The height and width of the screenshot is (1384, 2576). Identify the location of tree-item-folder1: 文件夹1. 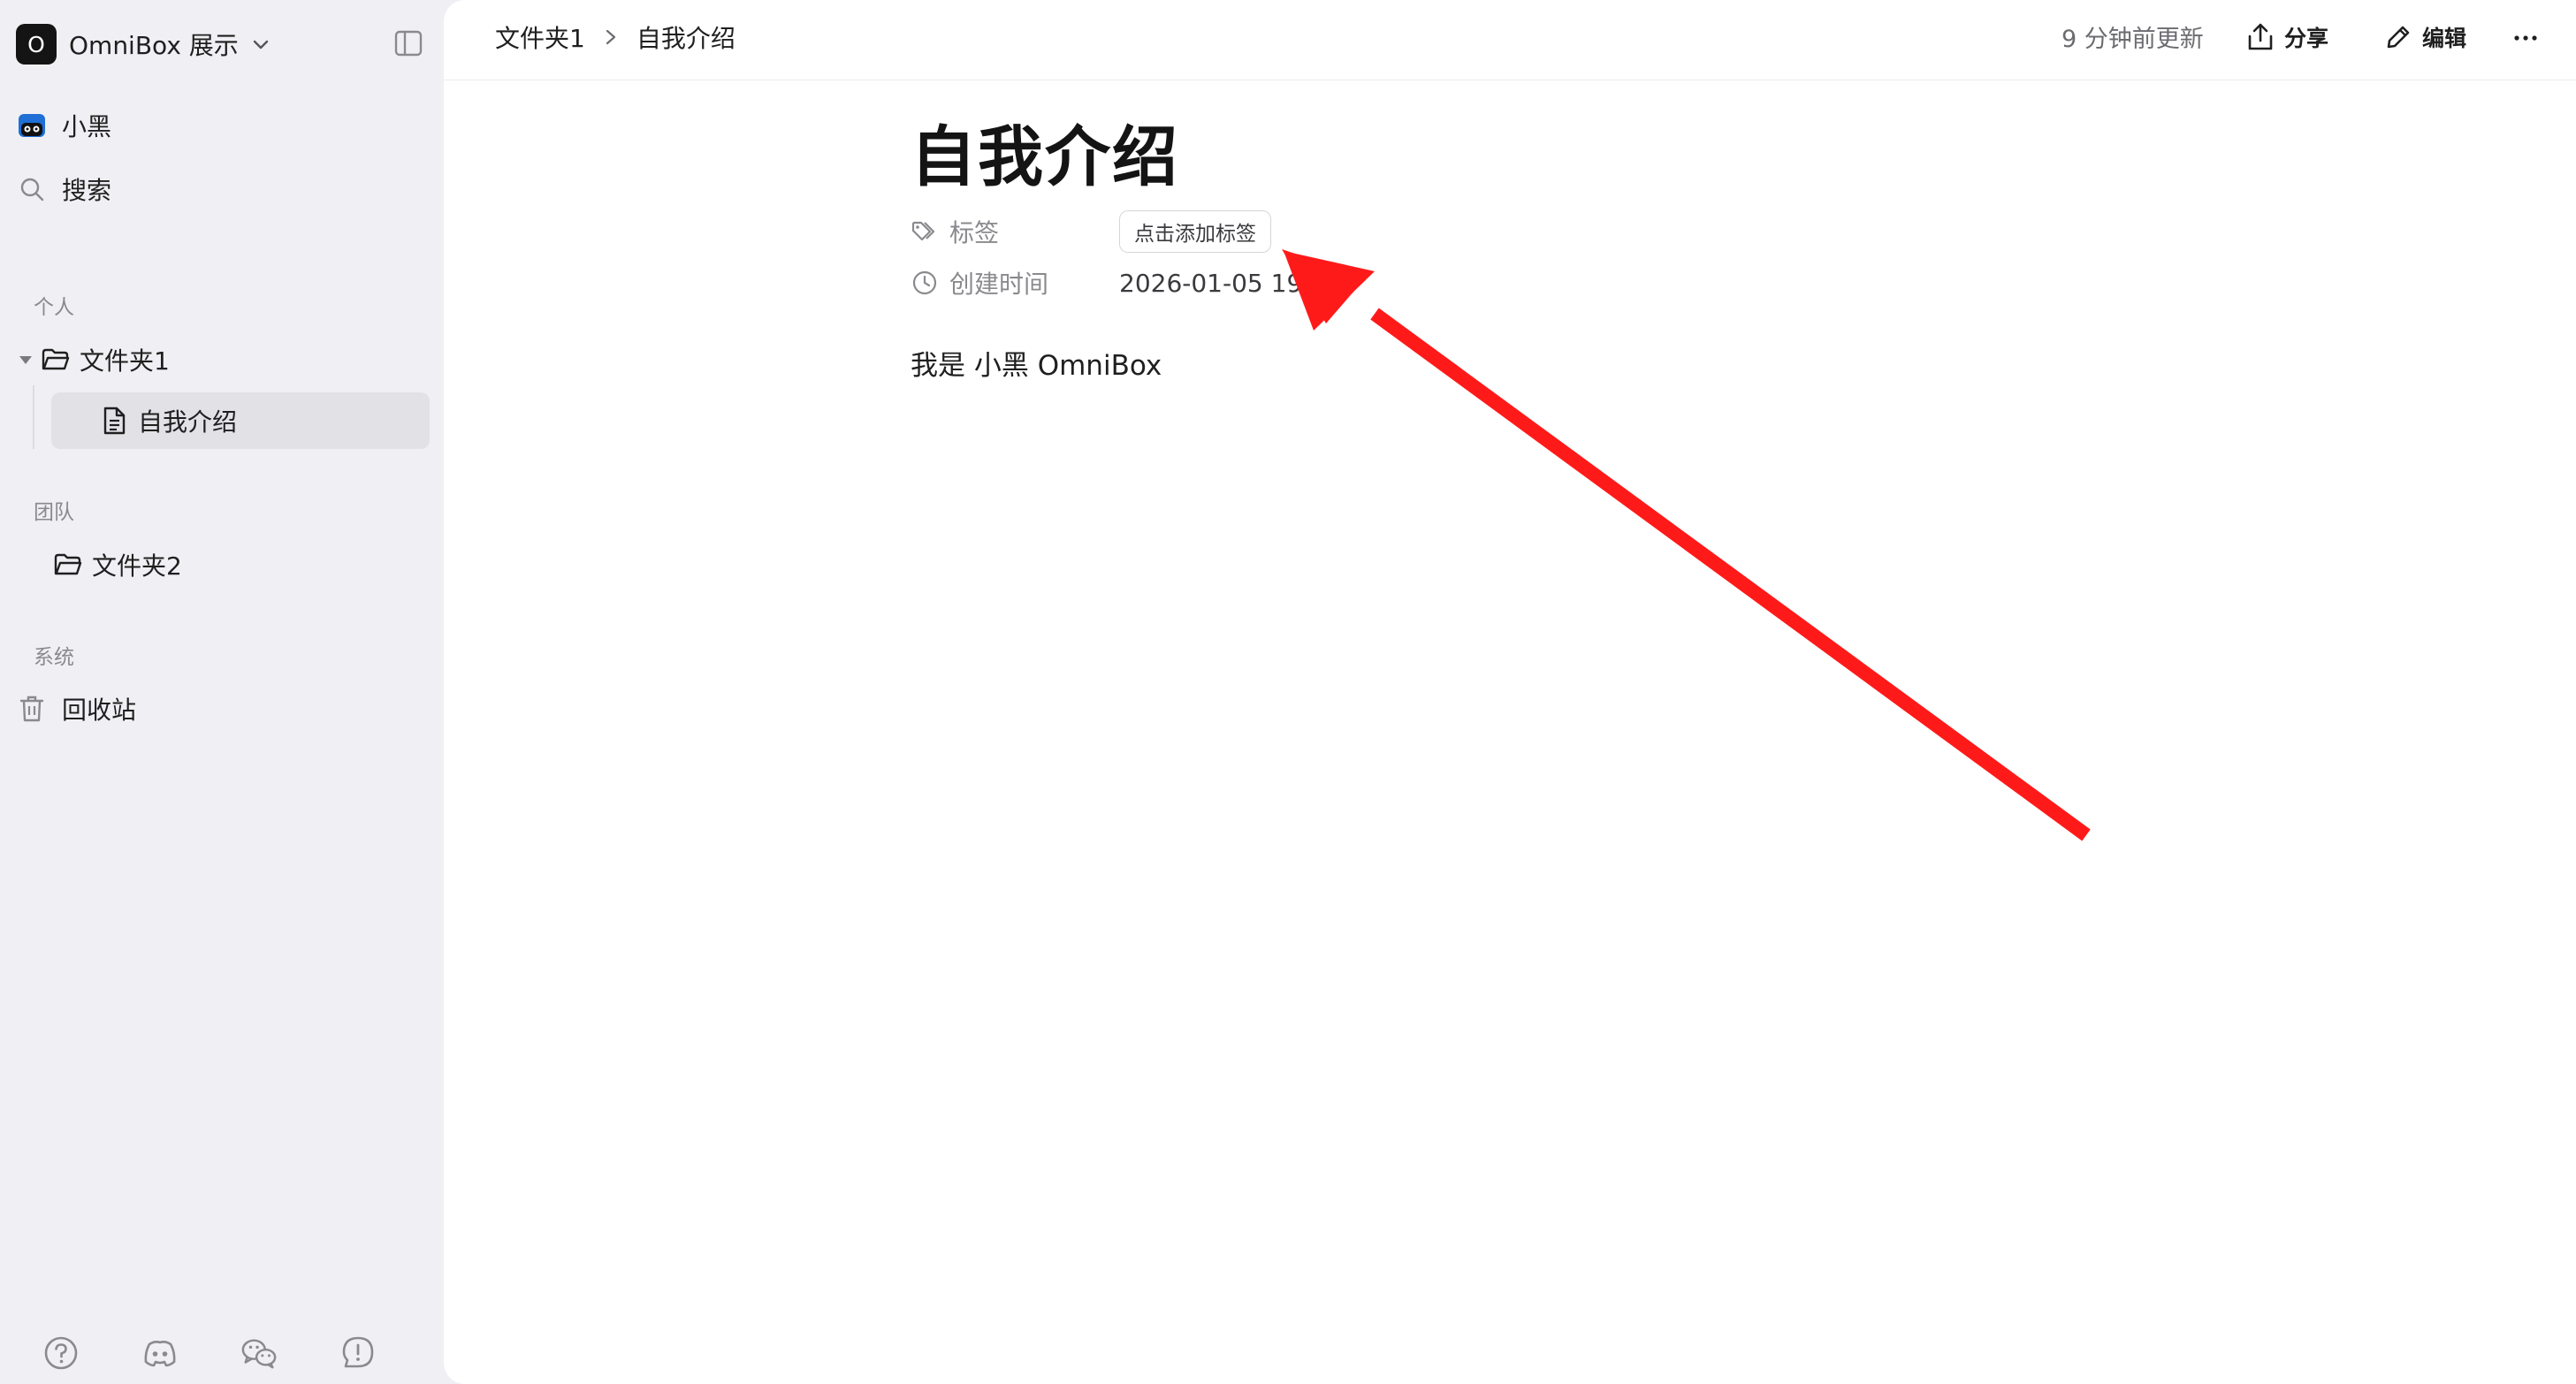
(94, 360).